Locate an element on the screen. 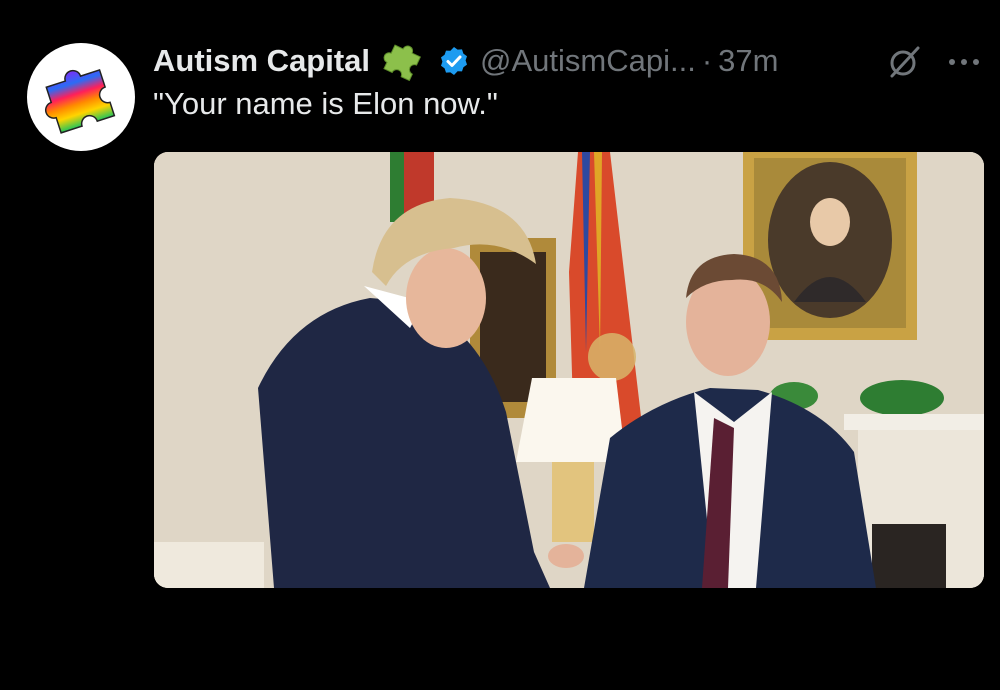 The image size is (1000, 690). tweet-header: Autism Capital @AutismCapi... · 37m is located at coordinates (465, 61).